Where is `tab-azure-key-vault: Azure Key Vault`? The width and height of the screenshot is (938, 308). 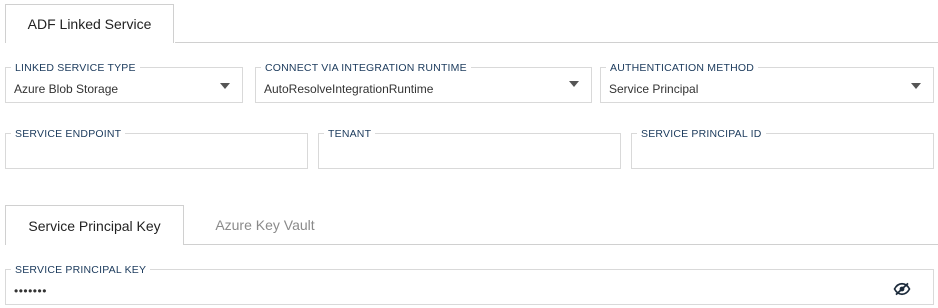
tab-azure-key-vault: Azure Key Vault is located at coordinates (265, 225).